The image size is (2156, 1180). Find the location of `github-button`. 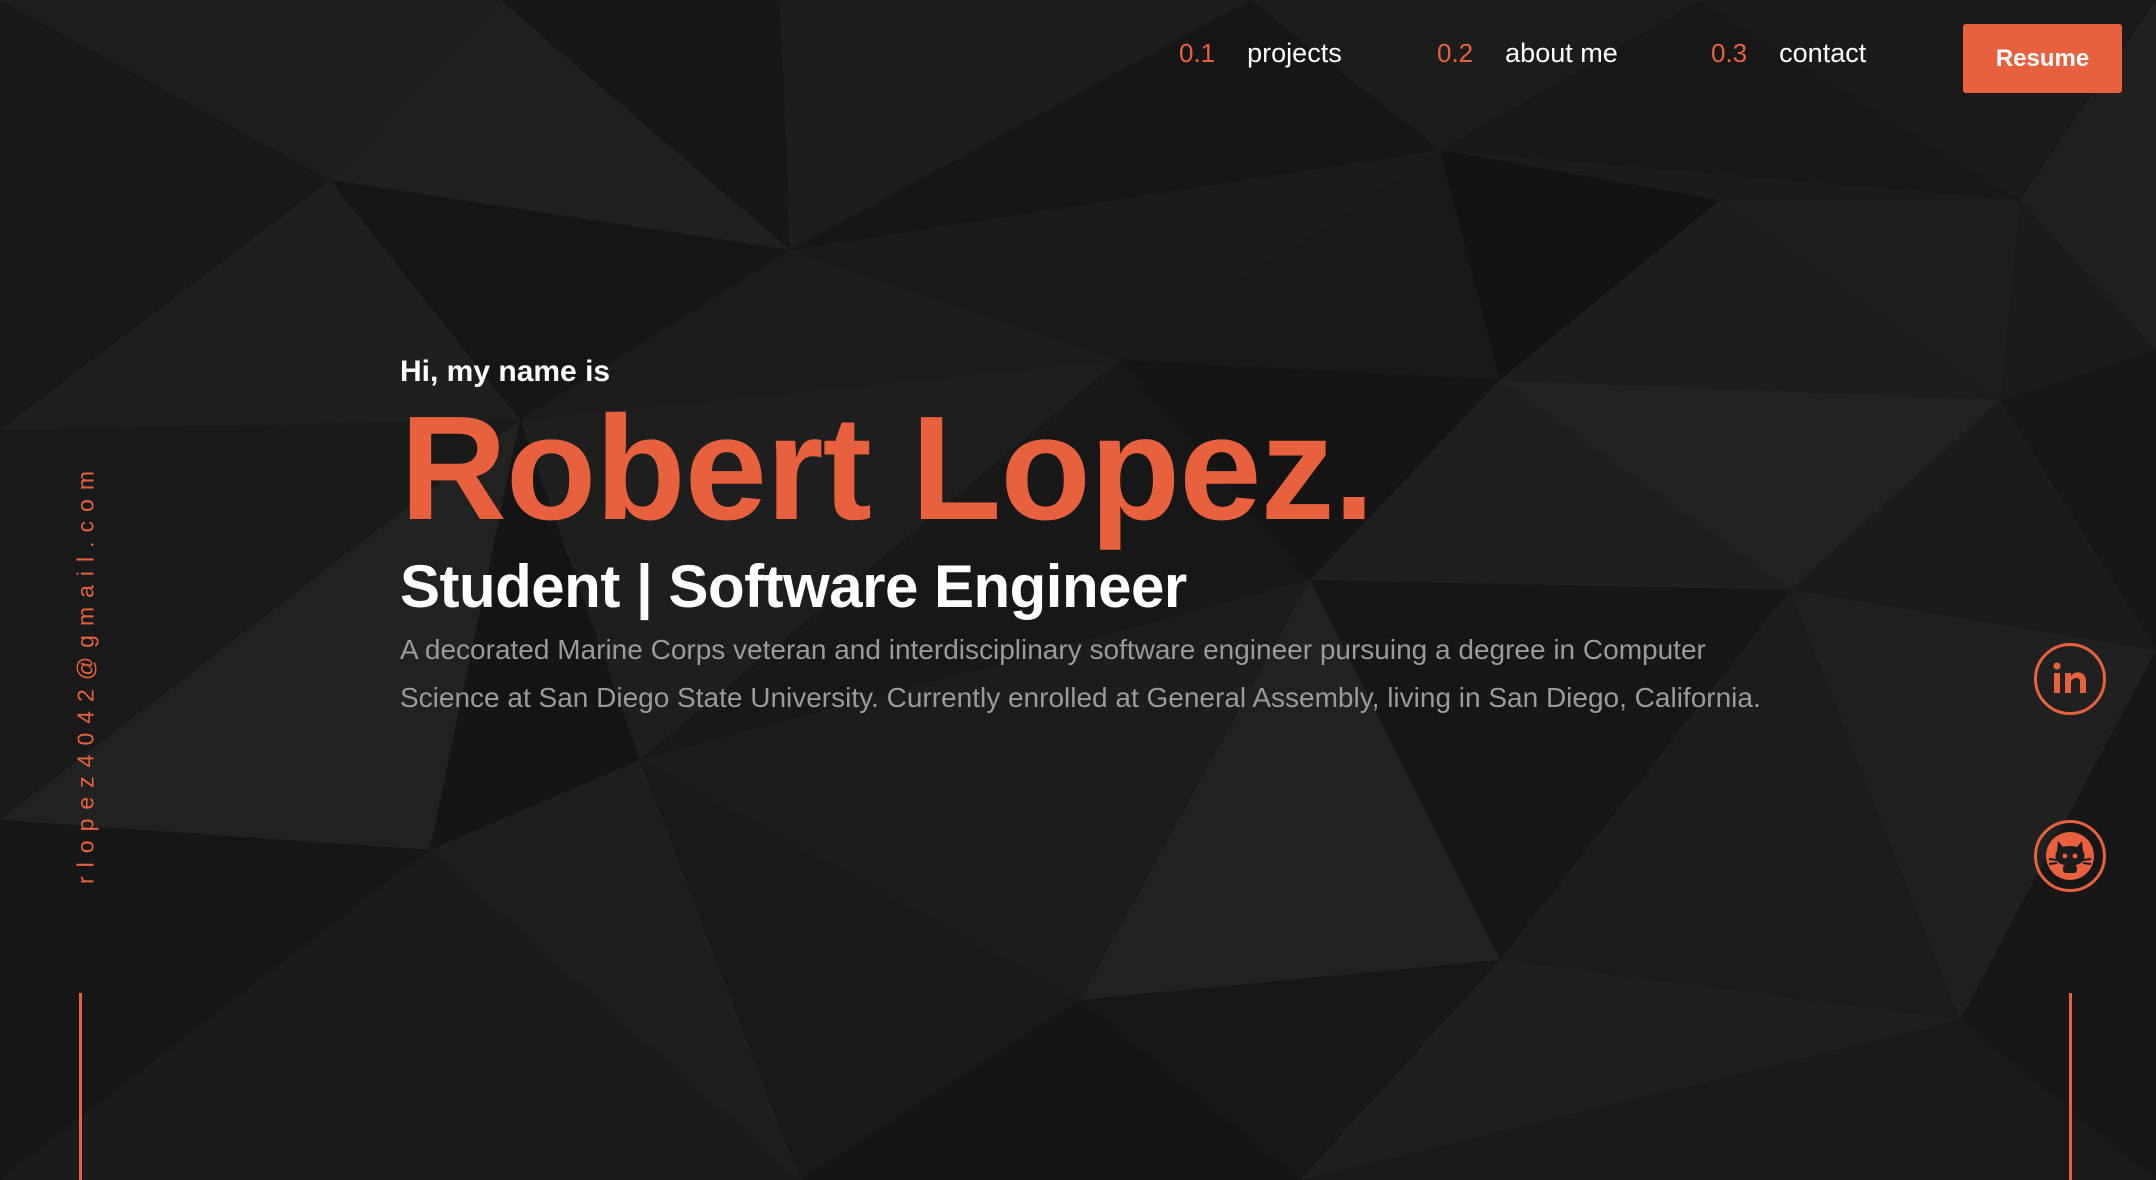

github-button is located at coordinates (2070, 856).